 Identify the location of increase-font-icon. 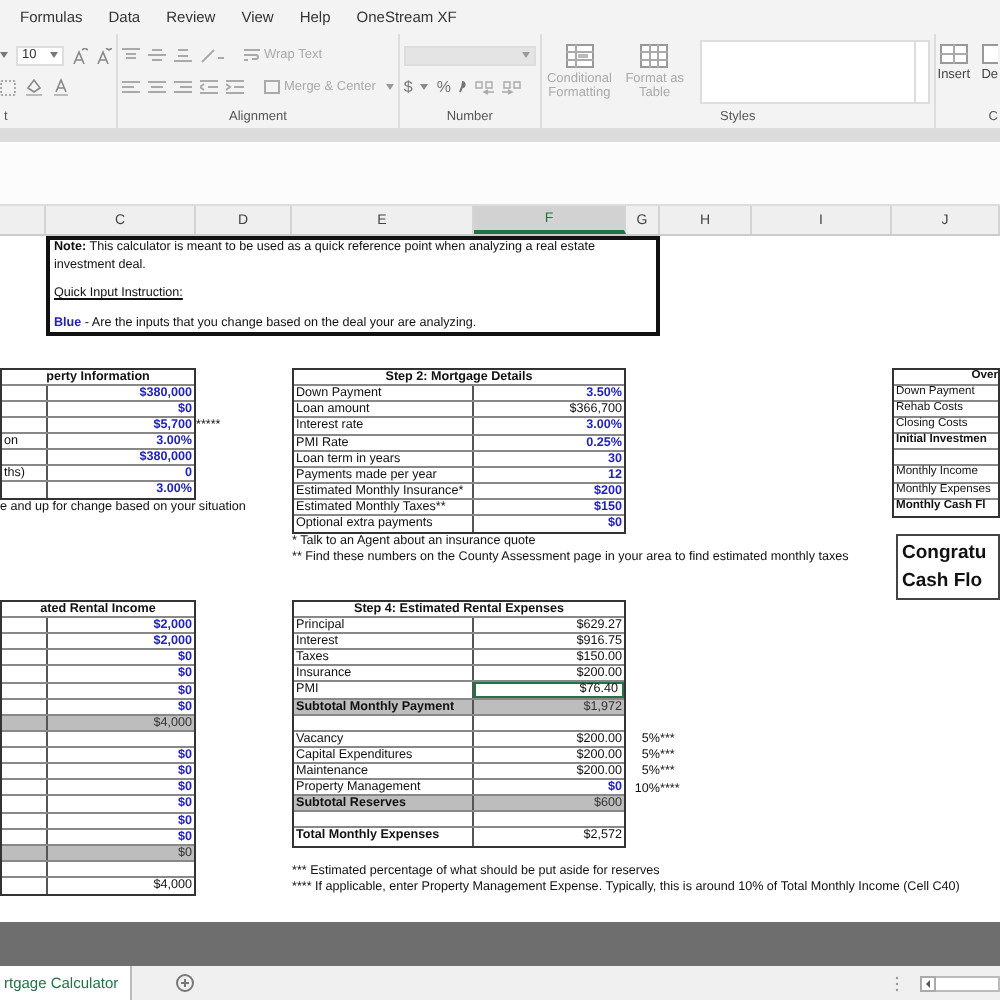
(80, 55).